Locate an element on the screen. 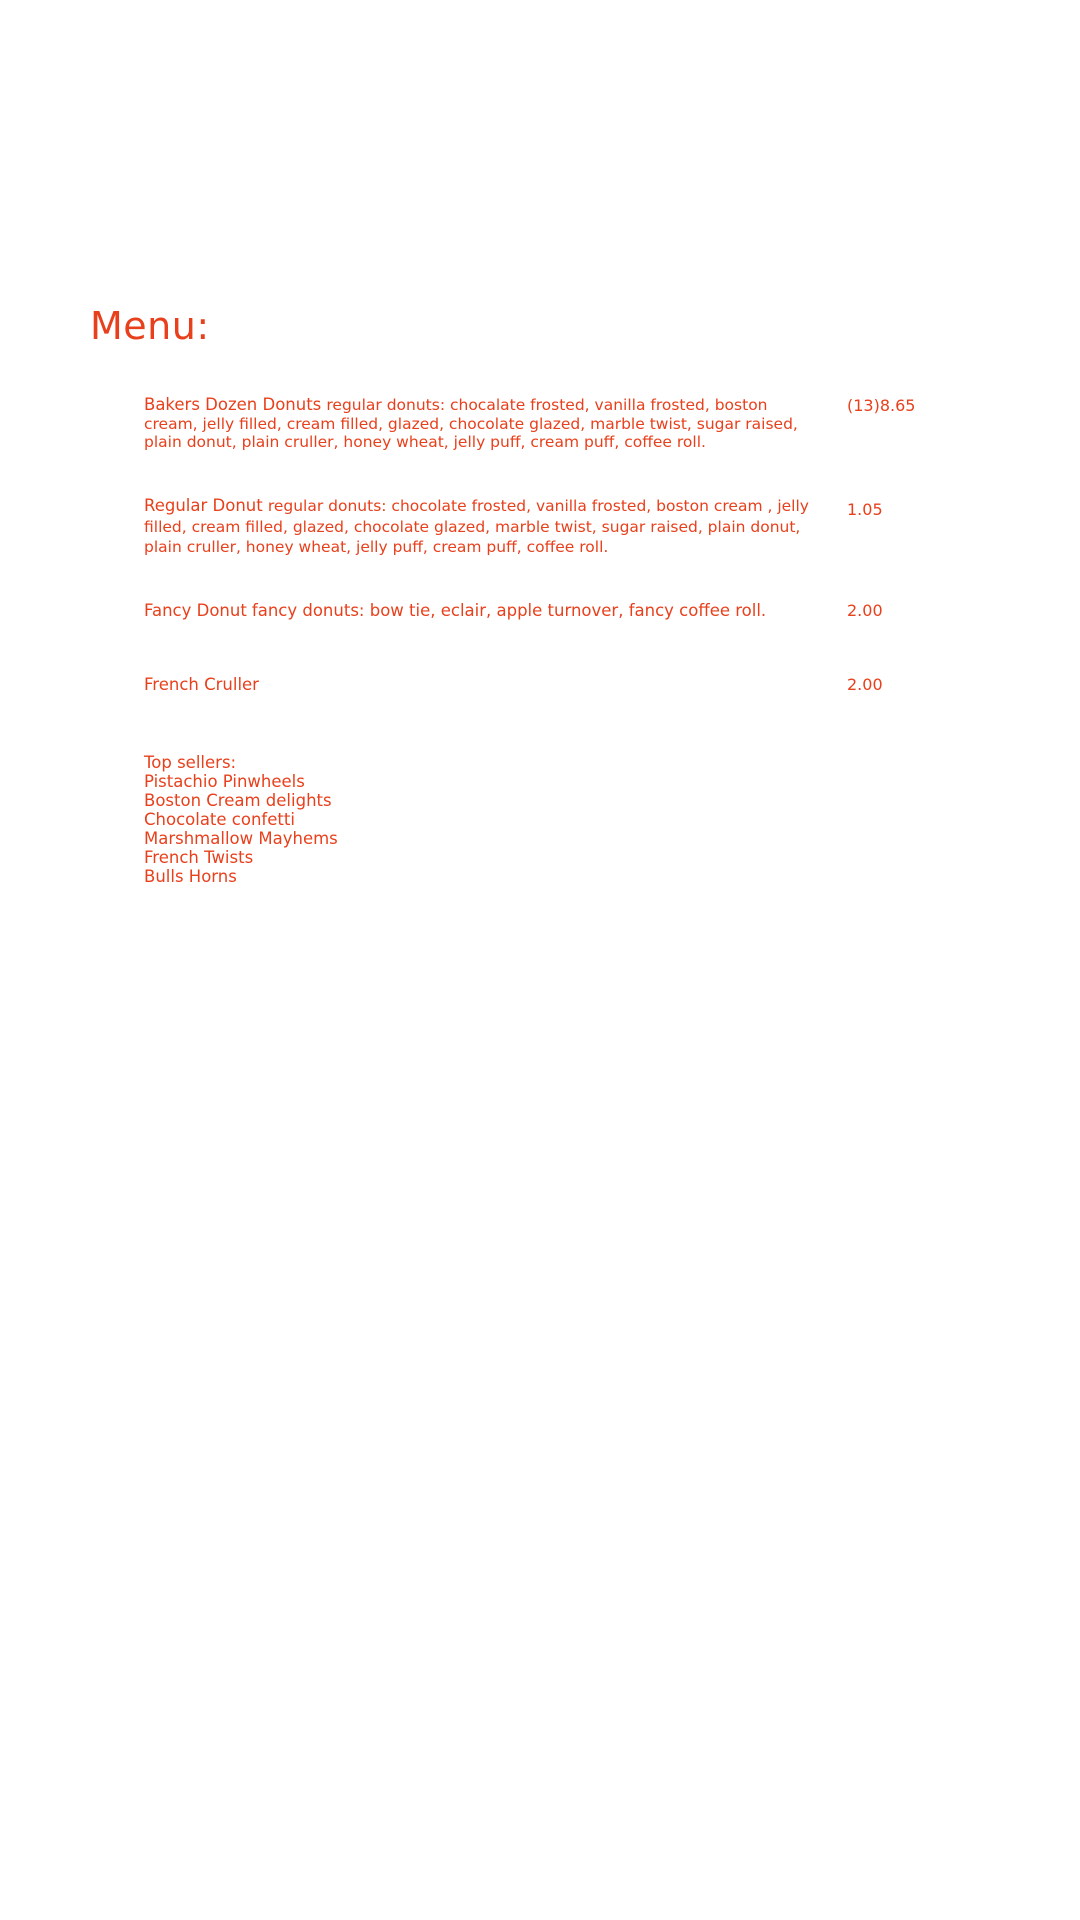 The width and height of the screenshot is (1080, 1920). list-item: Chocolate confetti is located at coordinates (219, 819).